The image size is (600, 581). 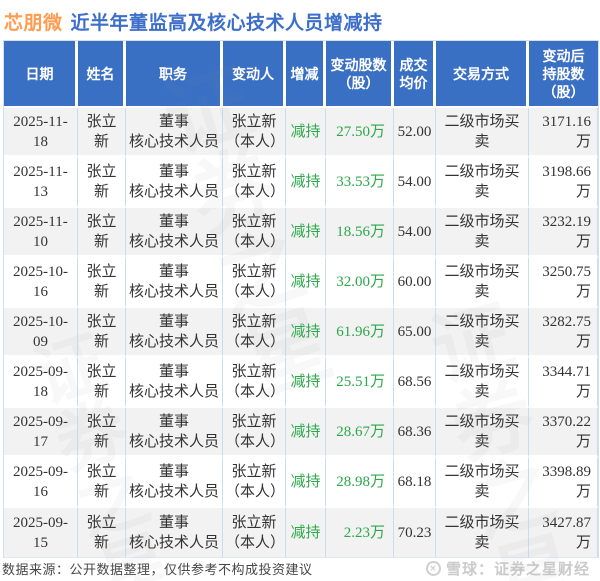 What do you see at coordinates (41, 433) in the screenshot?
I see `cell-date: 2025-09-17` at bounding box center [41, 433].